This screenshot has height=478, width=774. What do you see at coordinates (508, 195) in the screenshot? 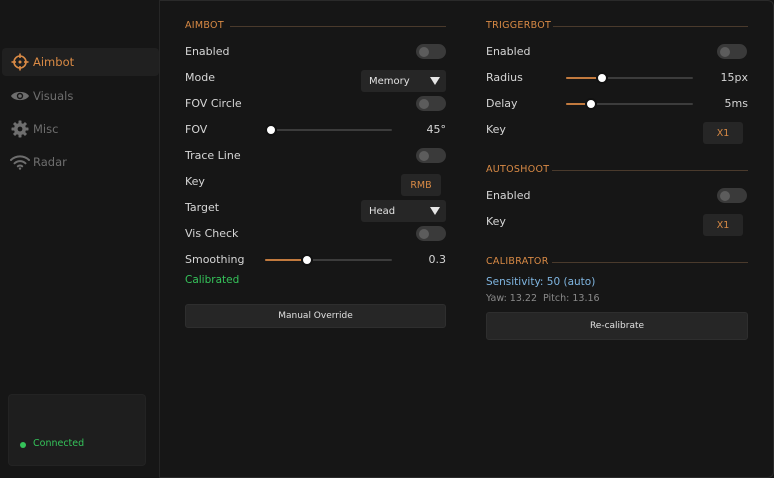
I see `autoshoot-enabled-label: Enabled` at bounding box center [508, 195].